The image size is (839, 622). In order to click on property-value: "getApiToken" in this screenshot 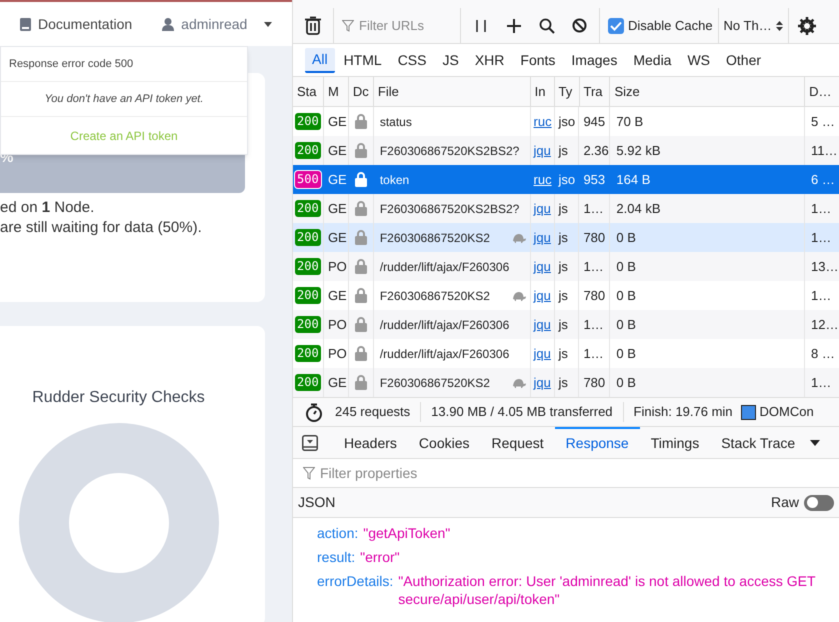, I will do `click(406, 533)`.